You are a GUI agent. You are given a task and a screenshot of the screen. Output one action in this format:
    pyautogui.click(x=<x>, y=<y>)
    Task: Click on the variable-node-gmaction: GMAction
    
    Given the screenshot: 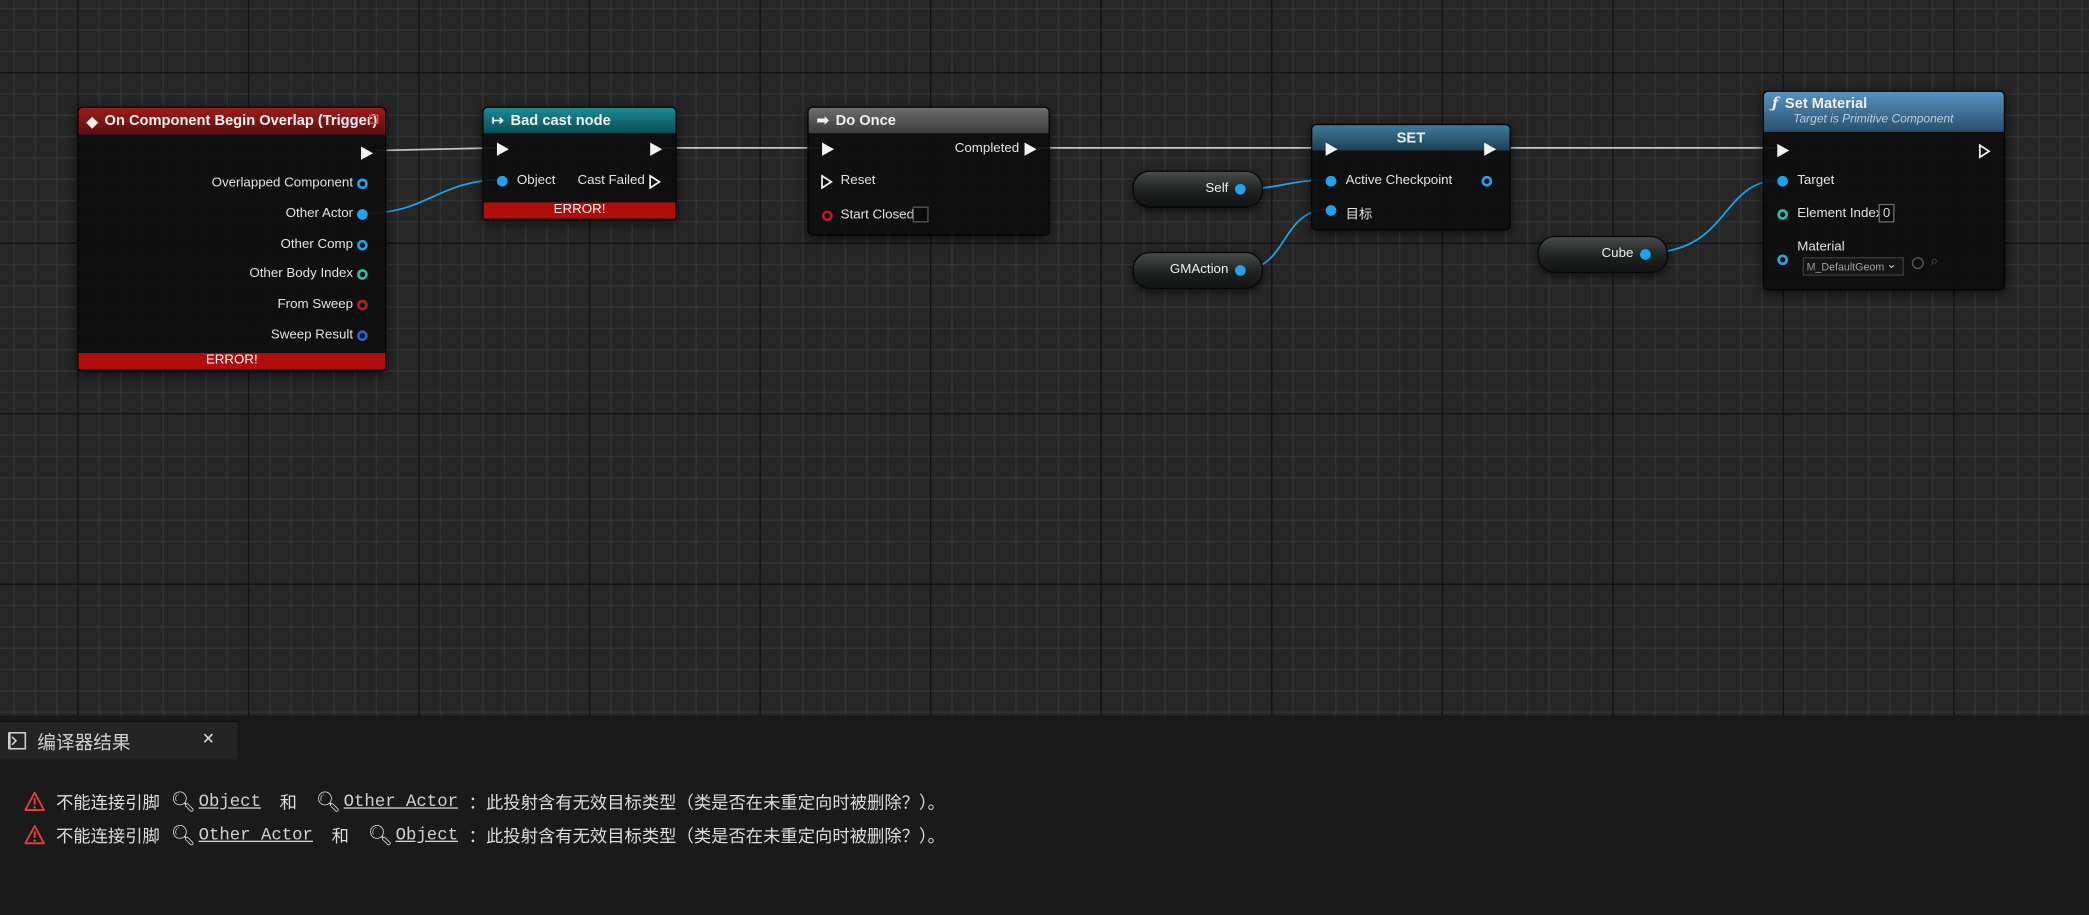 What is the action you would take?
    pyautogui.click(x=1198, y=270)
    